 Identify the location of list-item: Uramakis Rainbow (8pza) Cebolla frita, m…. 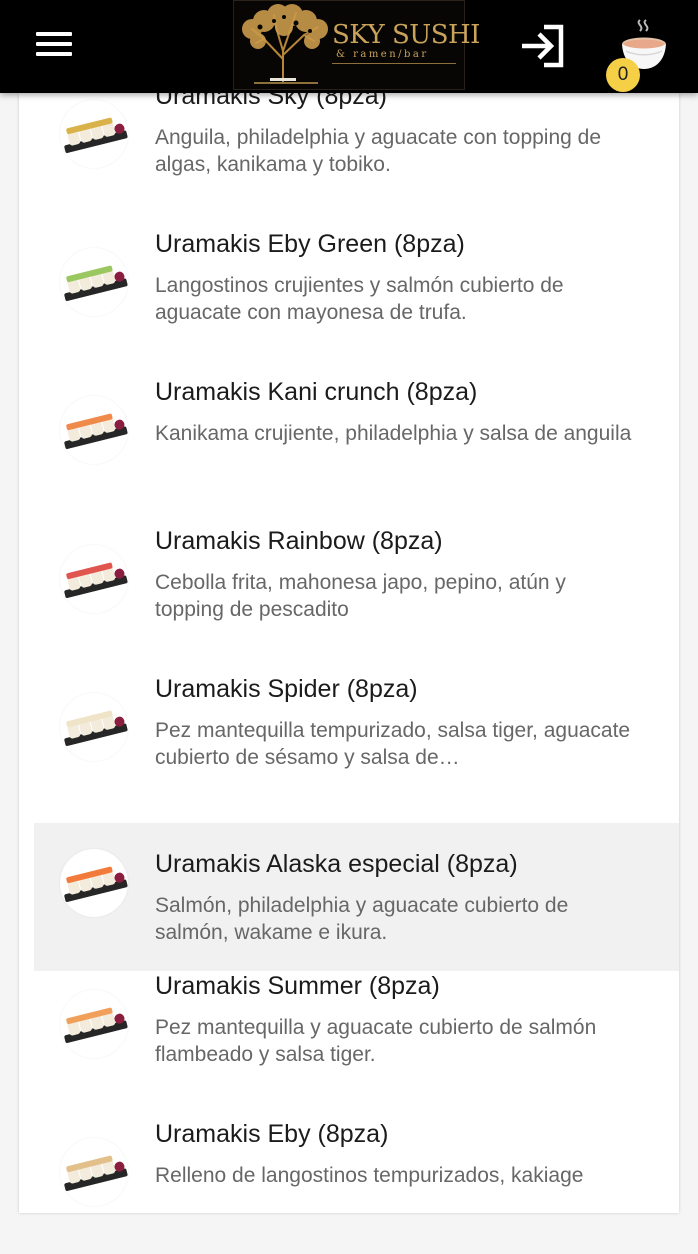
(356, 587).